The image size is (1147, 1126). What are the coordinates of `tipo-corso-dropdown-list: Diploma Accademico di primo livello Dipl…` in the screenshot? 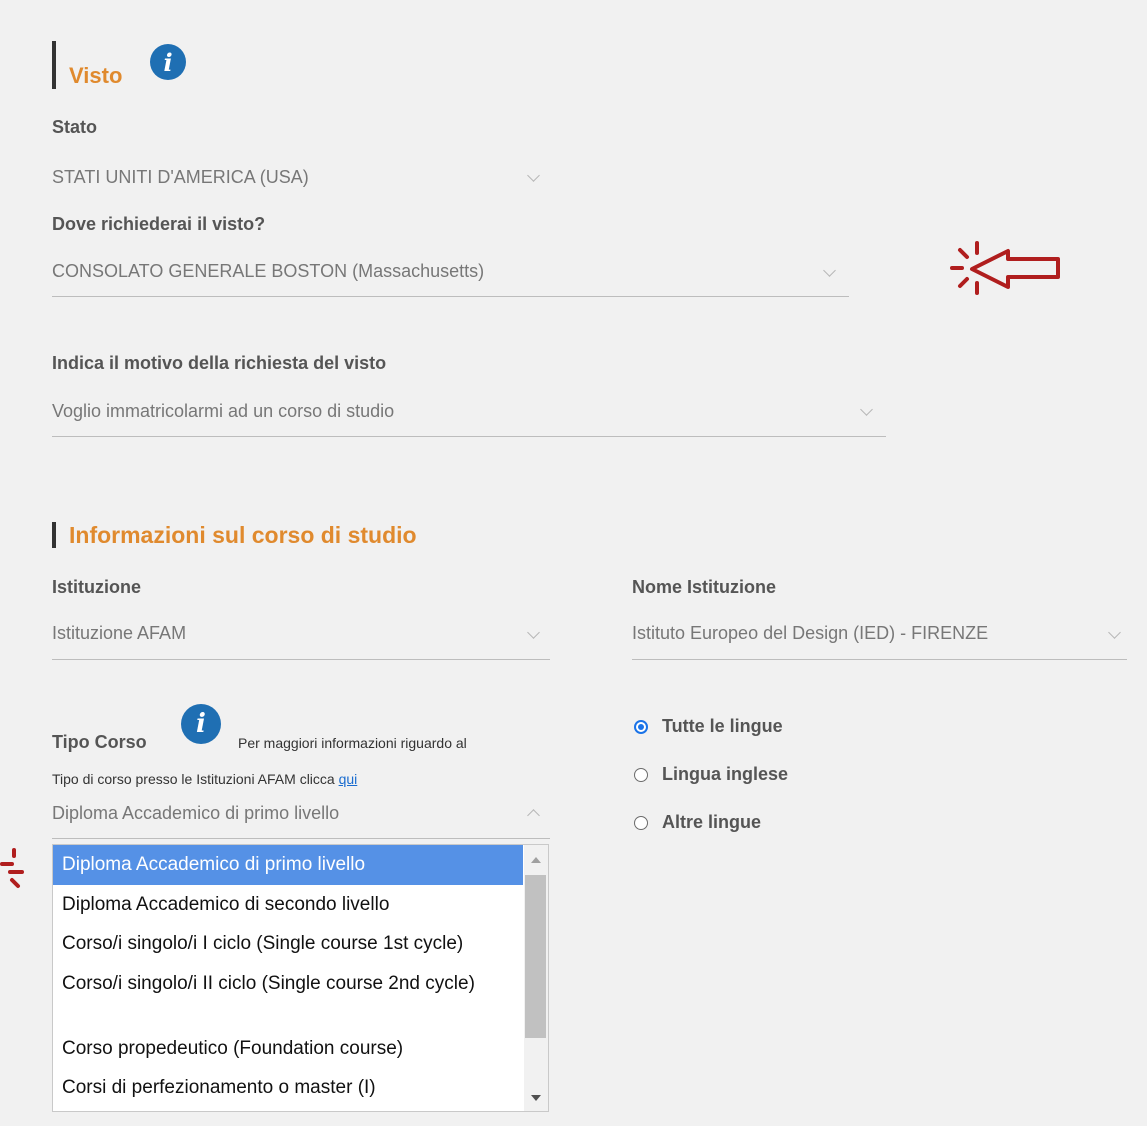 It's located at (300, 978).